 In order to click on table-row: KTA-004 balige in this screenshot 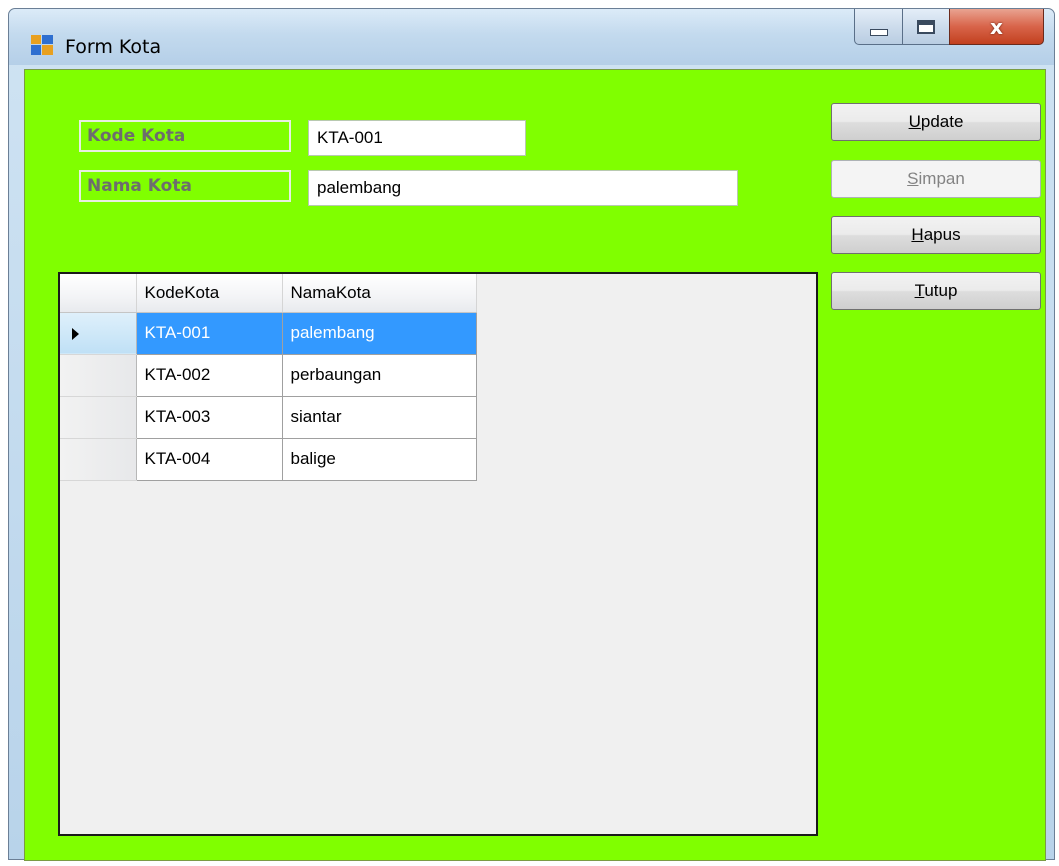, I will do `click(268, 459)`.